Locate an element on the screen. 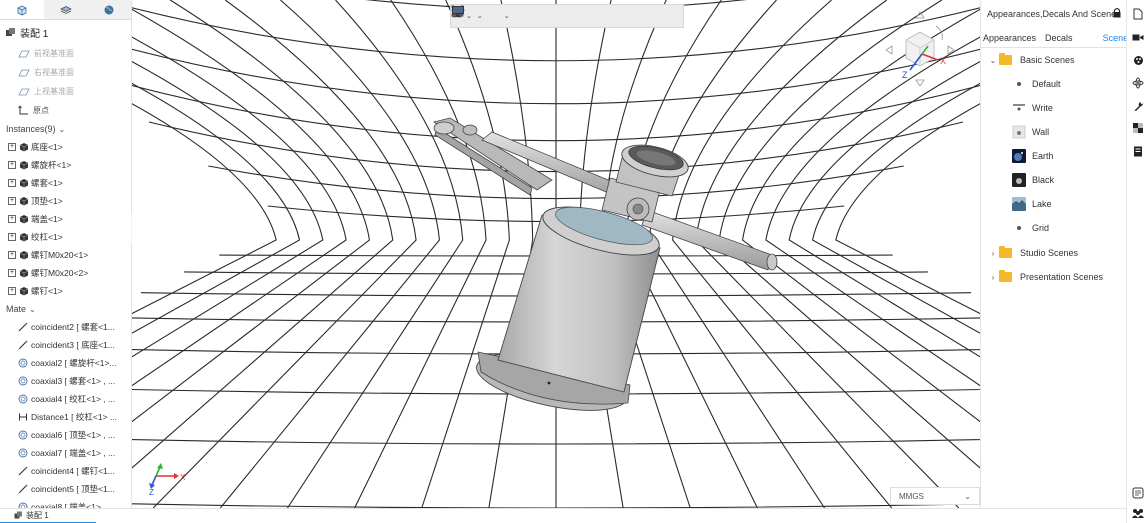 The width and height of the screenshot is (1148, 523). scene-item: Grid is located at coordinates (1054, 228).